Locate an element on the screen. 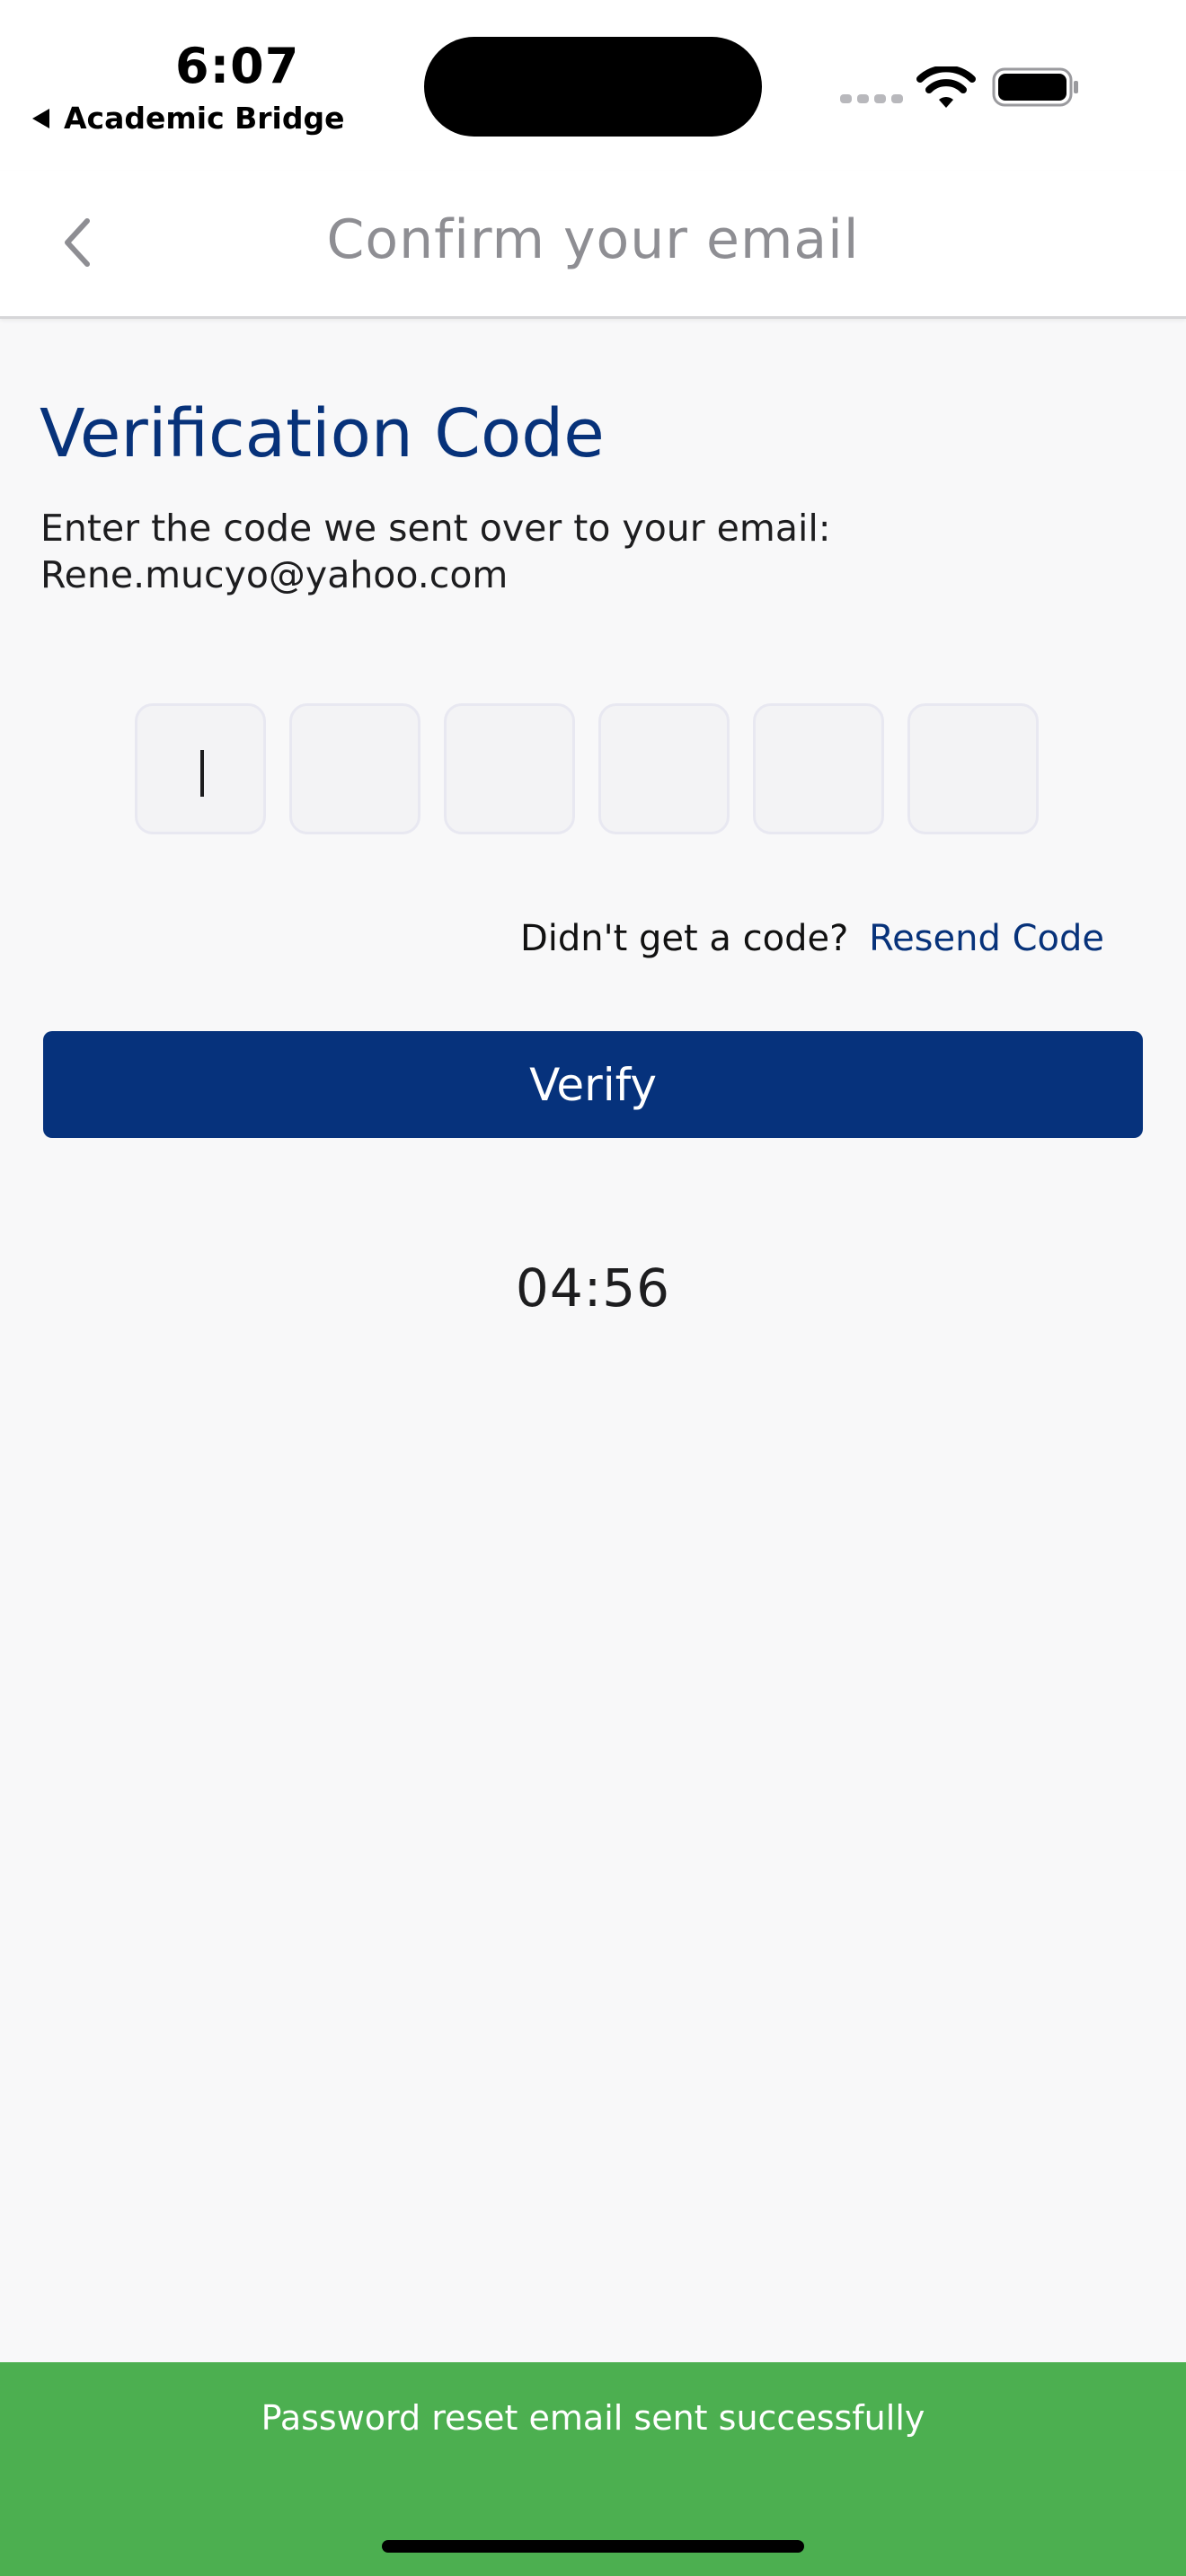  battery-icon is located at coordinates (1035, 87).